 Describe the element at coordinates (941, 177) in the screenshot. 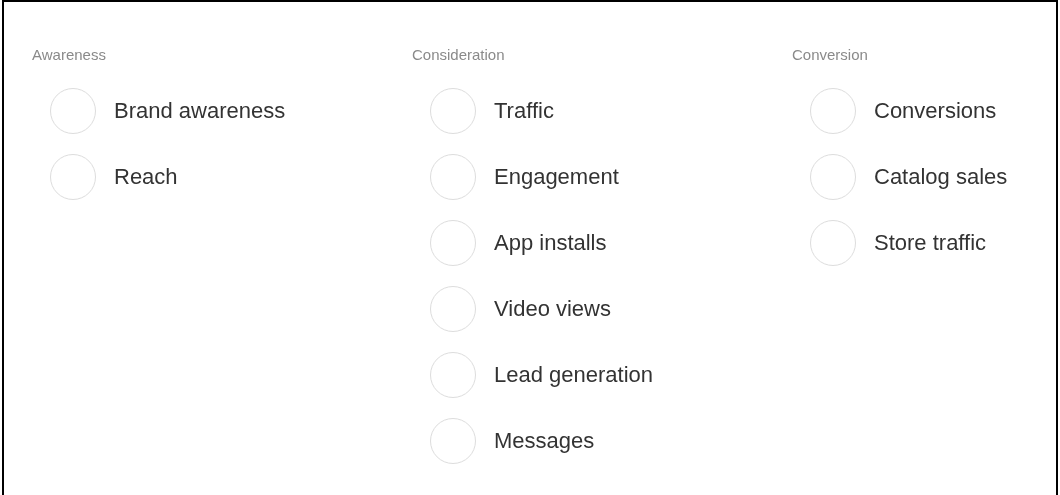

I see `option-label: Catalog sales` at that location.